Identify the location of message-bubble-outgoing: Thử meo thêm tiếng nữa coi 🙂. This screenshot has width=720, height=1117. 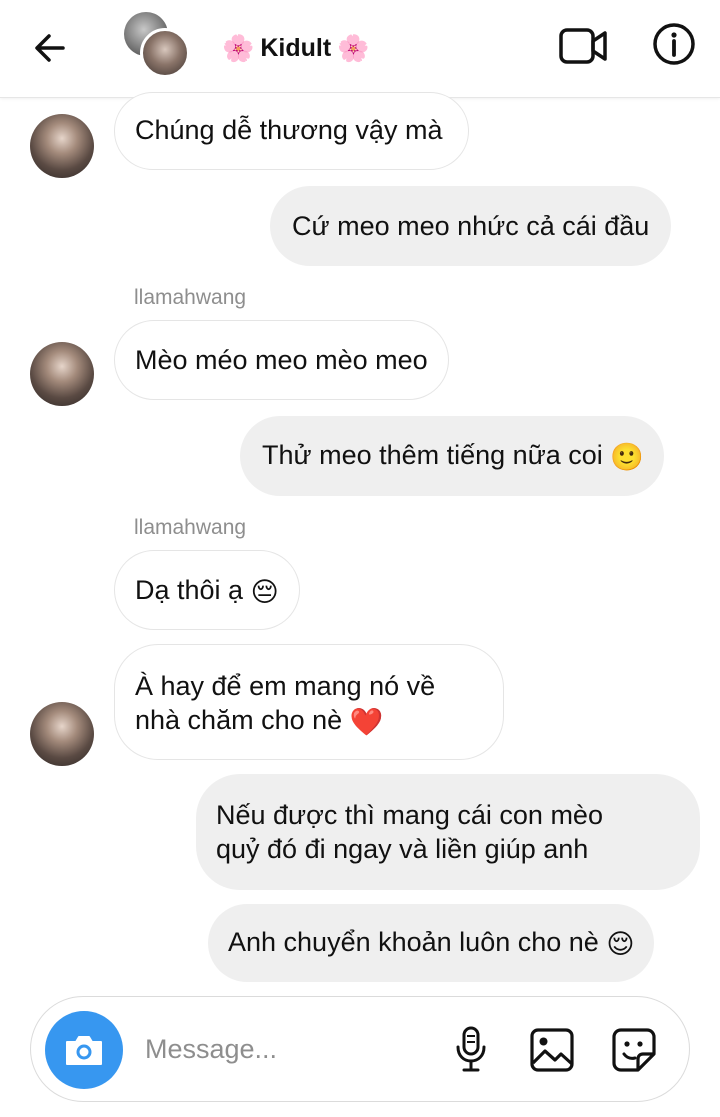
(452, 456).